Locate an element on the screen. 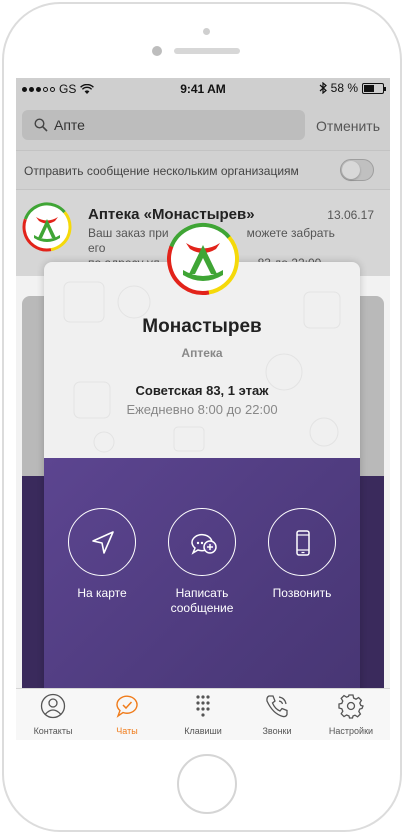 The height and width of the screenshot is (836, 406). tab-chats: Чаты is located at coordinates (127, 714).